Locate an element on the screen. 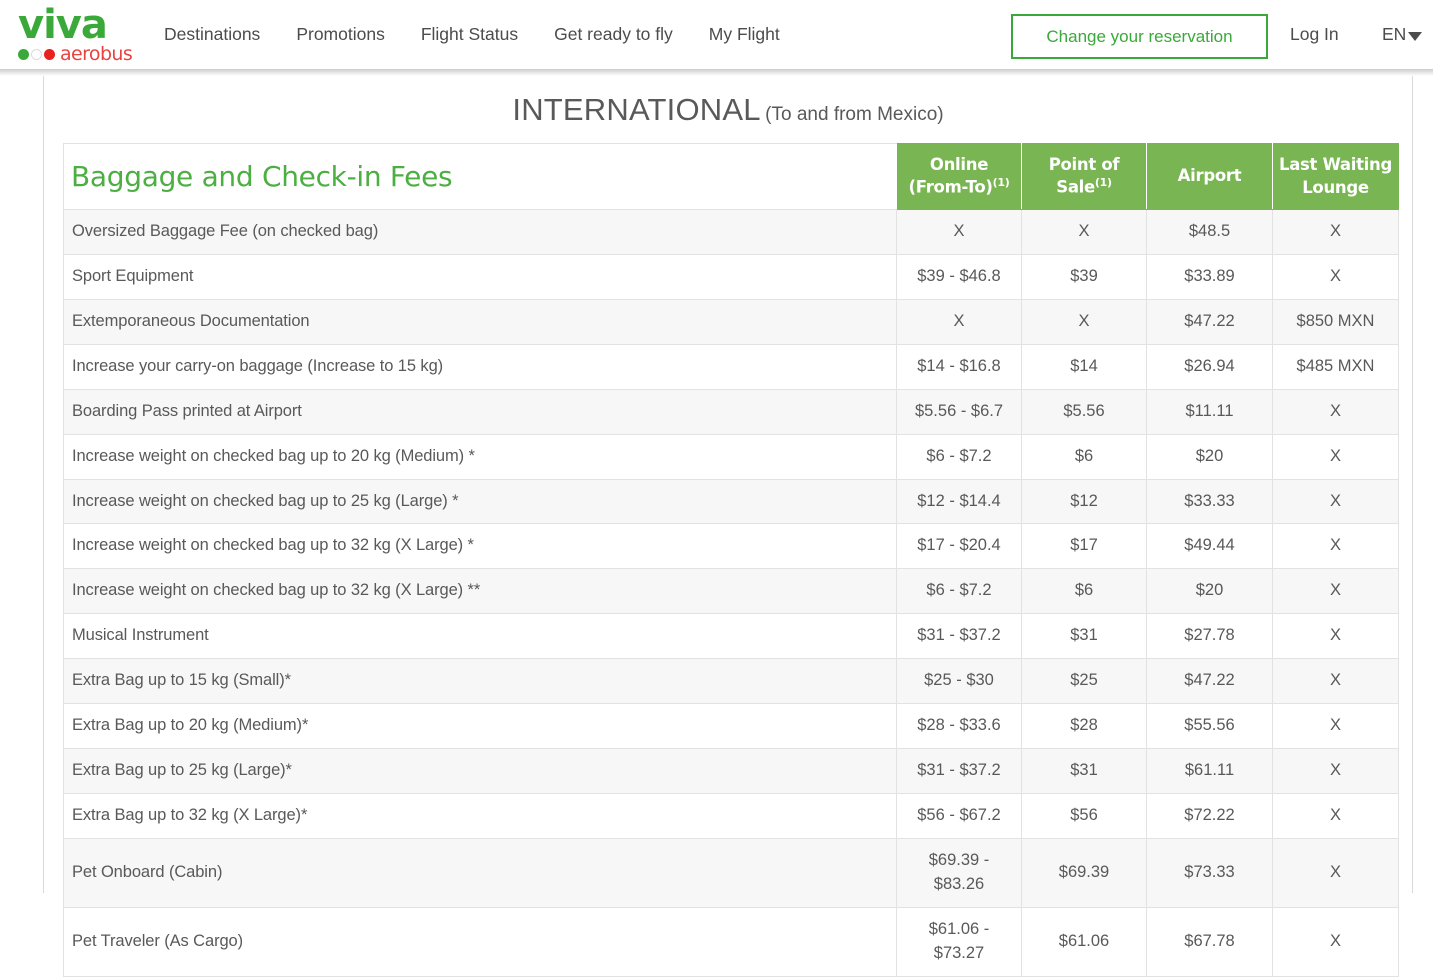 This screenshot has height=977, width=1433. fee-label: Pet Onboard (Cabin) is located at coordinates (480, 872).